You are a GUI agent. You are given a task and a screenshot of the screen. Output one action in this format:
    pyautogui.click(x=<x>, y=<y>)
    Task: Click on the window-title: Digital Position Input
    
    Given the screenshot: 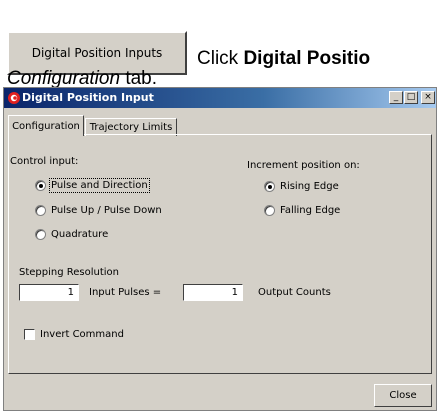 What is the action you would take?
    pyautogui.click(x=88, y=97)
    